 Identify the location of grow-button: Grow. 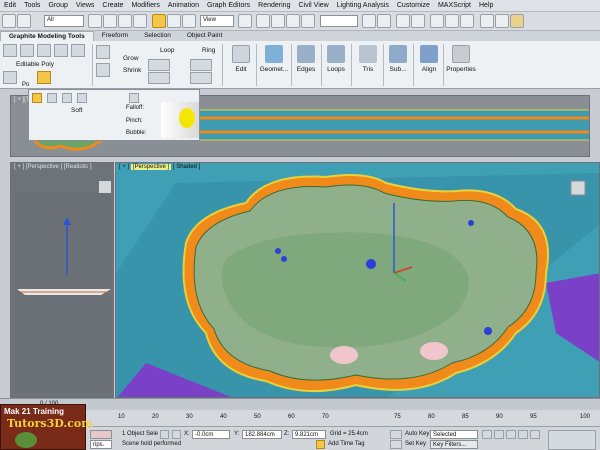
(126, 58).